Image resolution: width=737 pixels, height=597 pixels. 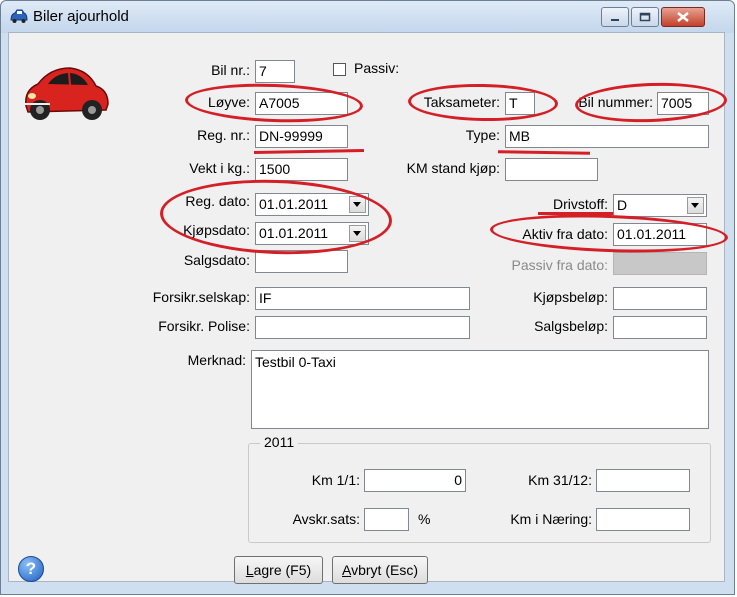 I want to click on title-bar: Biler ajourhold, so click(x=367, y=17).